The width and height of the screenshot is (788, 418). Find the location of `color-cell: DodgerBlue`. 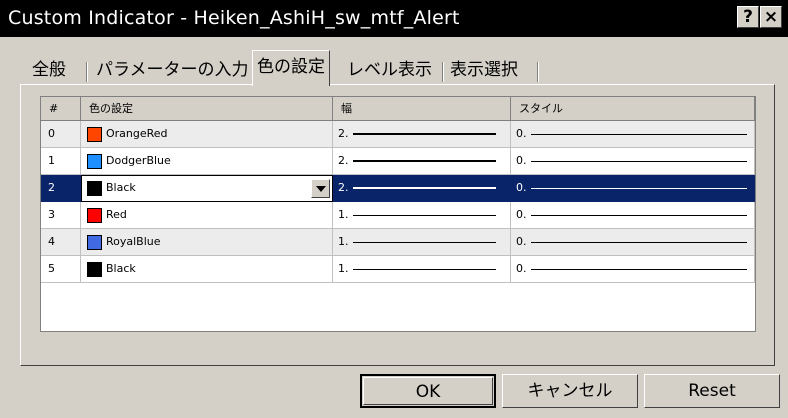

color-cell: DodgerBlue is located at coordinates (207, 161).